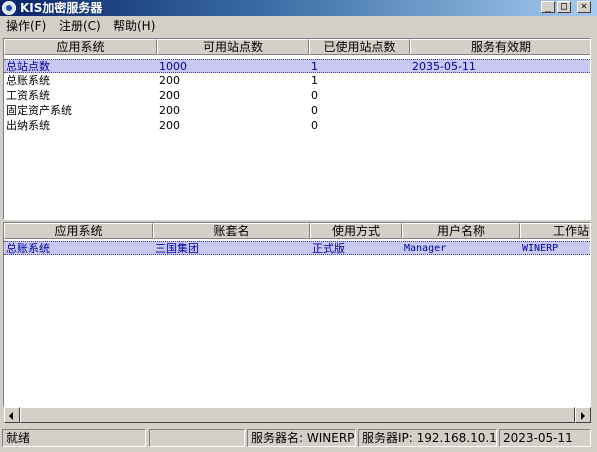 The width and height of the screenshot is (597, 452). What do you see at coordinates (328, 248) in the screenshot?
I see `cell-usage-mode: 正式版` at bounding box center [328, 248].